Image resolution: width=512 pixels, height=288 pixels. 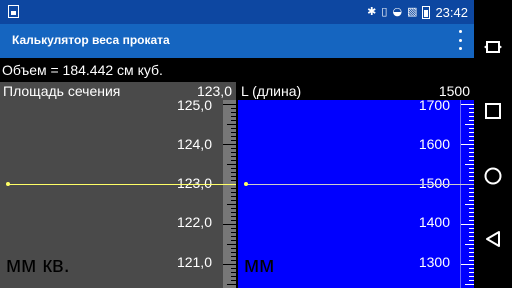 I want to click on status-icons: ✱ ▯ ◒ ▧ 23:42, so click(x=417, y=12).